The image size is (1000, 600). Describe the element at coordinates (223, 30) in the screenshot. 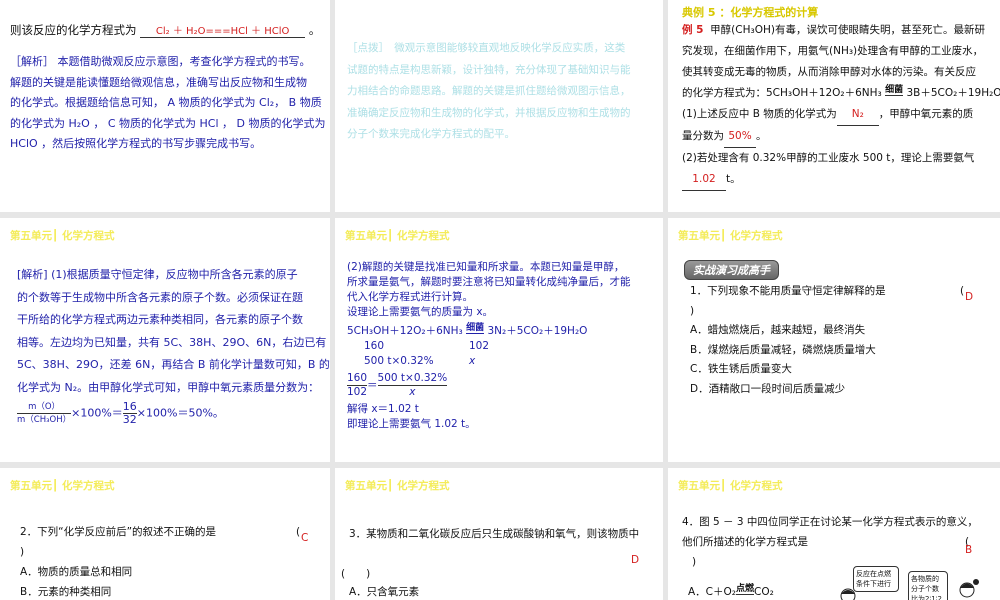

I see `answer-blank: Cl₂ ＋ H₂O===HCl ＋ HClO` at that location.